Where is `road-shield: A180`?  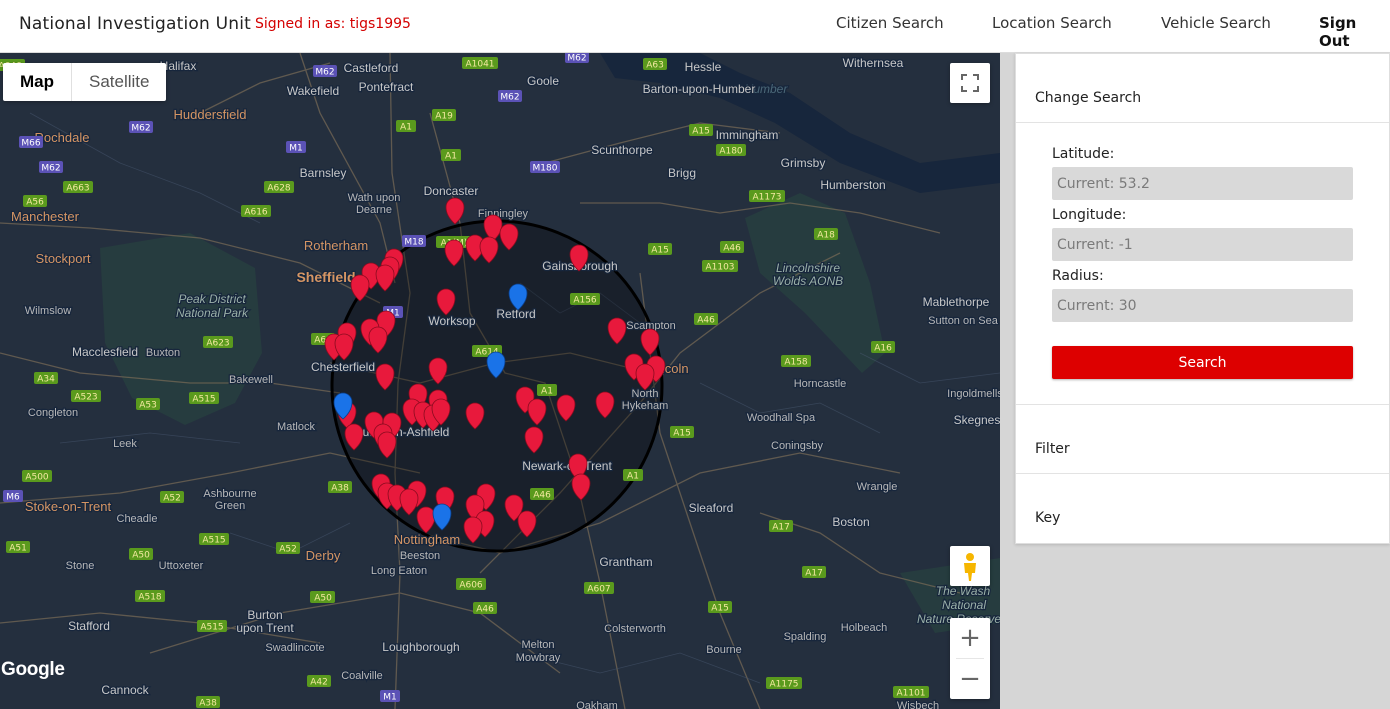
road-shield: A180 is located at coordinates (731, 150).